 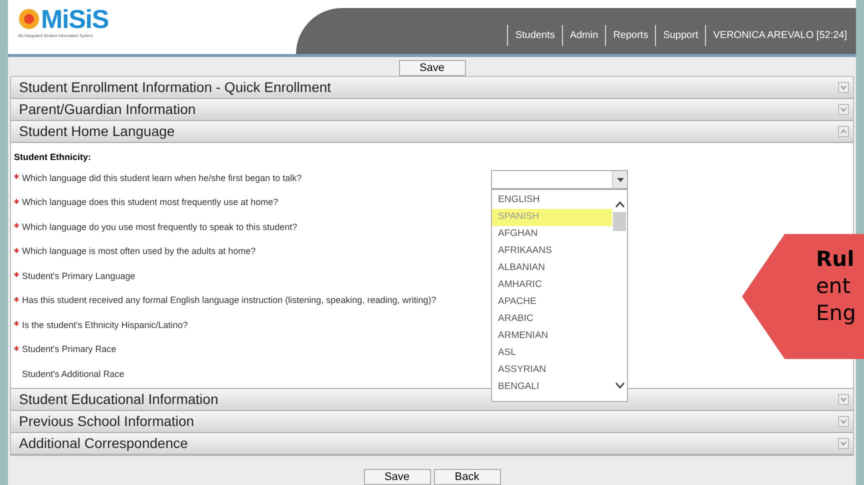 I want to click on field-label: Is the student's Ethnicity Hispanic/Latino?, so click(x=105, y=325).